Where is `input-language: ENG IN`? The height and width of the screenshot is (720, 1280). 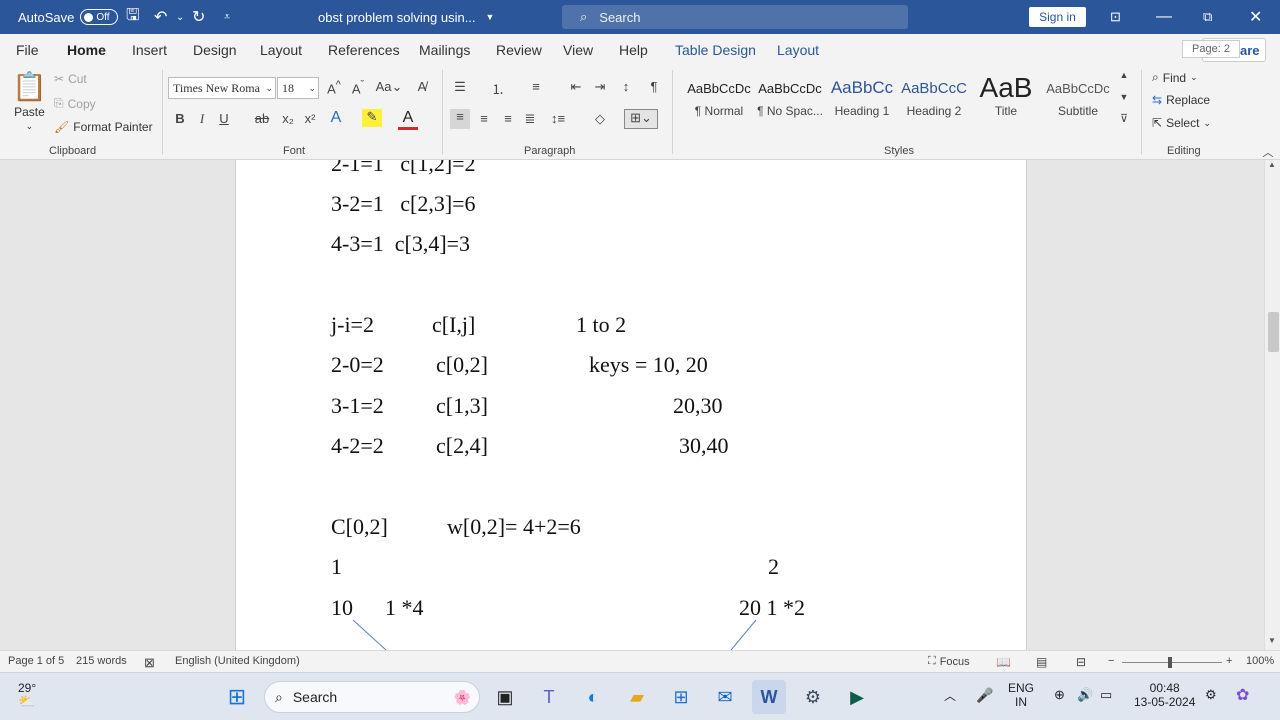 input-language: ENG IN is located at coordinates (1021, 695).